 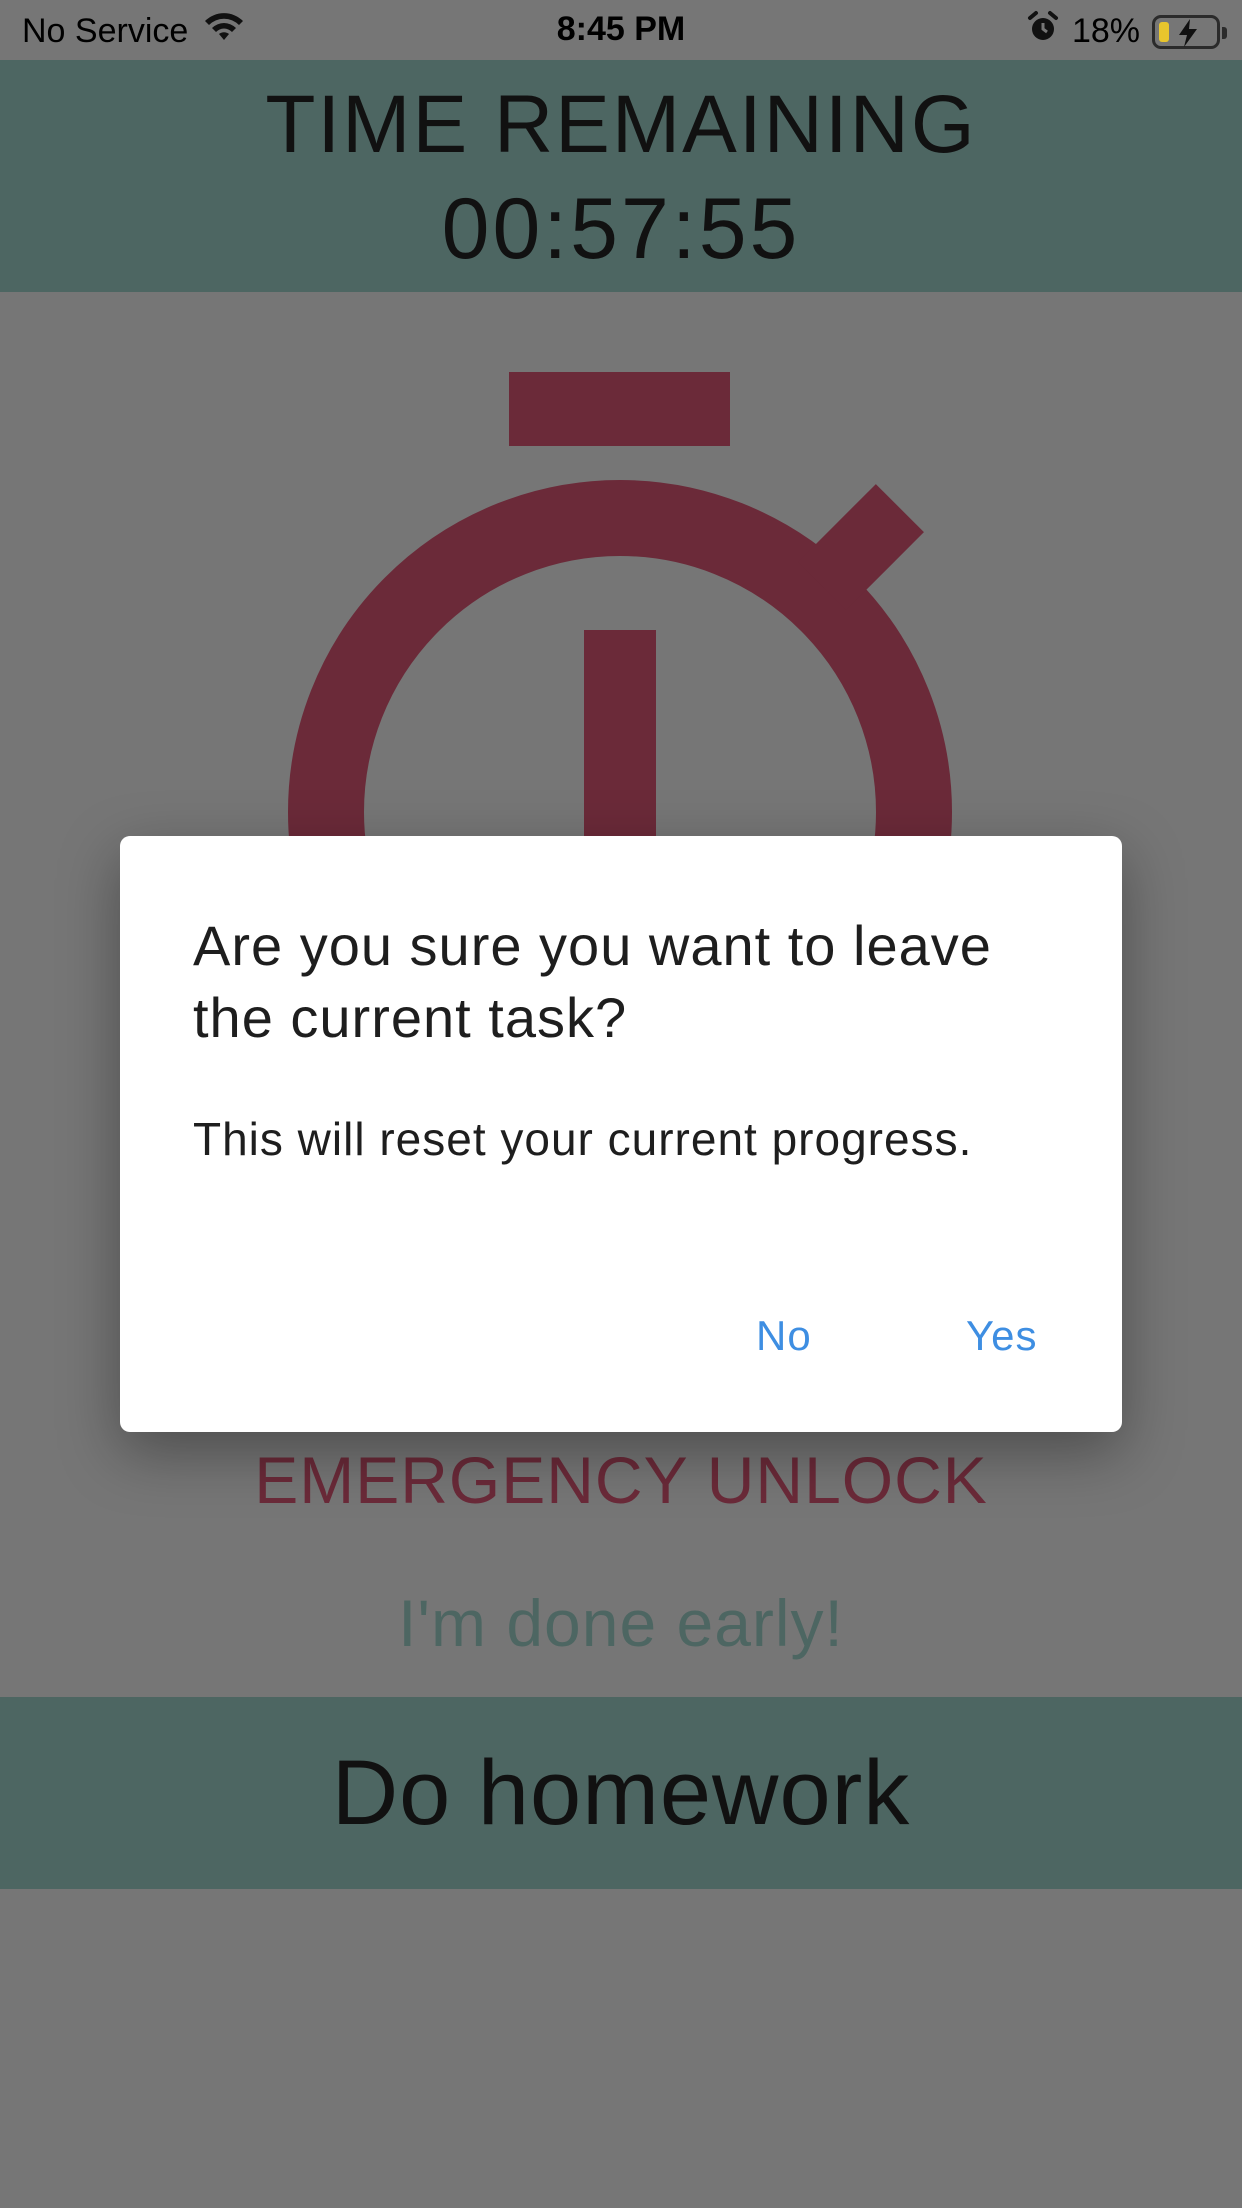 I want to click on done-early-button: I'm done early!, so click(x=621, y=1623).